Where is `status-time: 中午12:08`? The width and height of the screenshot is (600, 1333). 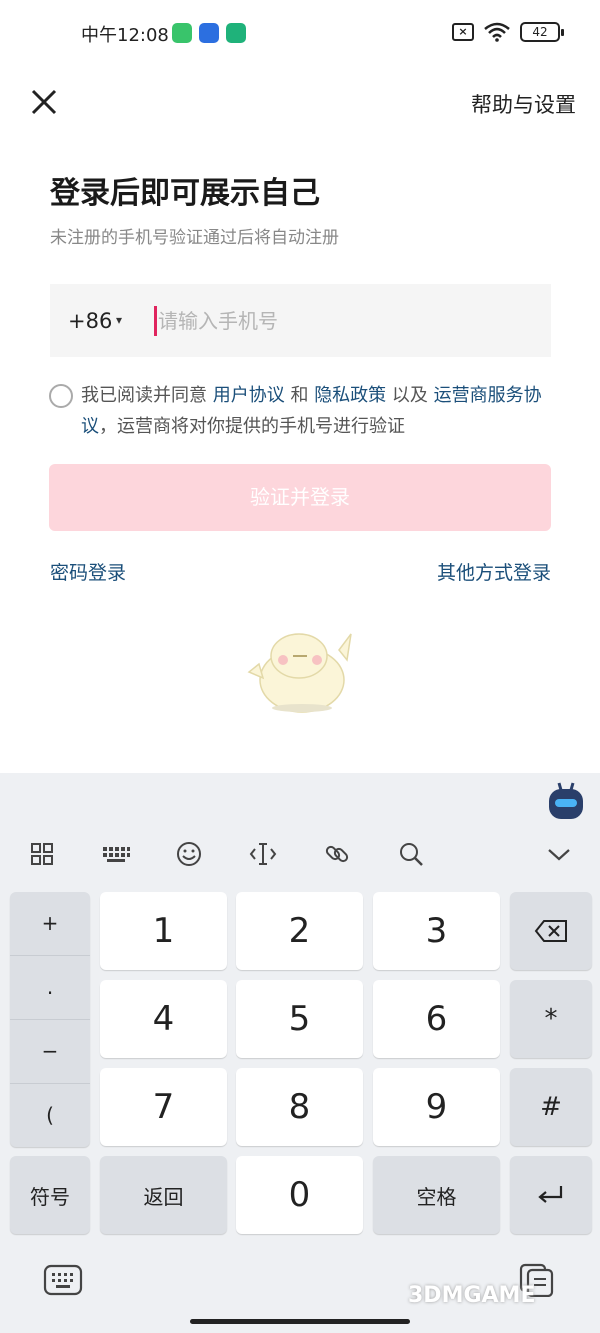 status-time: 中午12:08 is located at coordinates (125, 35).